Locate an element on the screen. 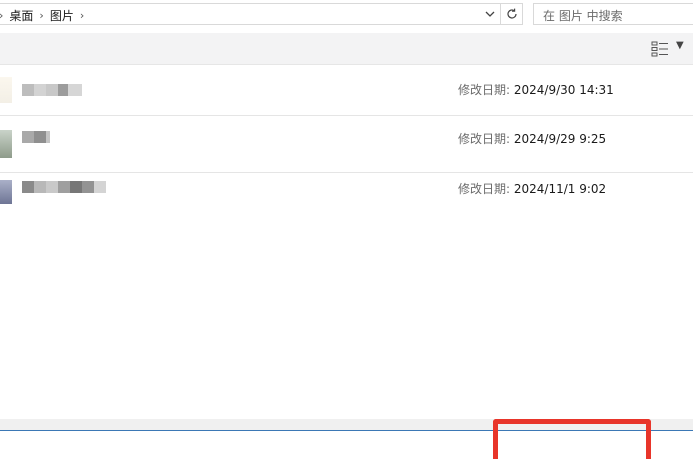 Image resolution: width=693 pixels, height=459 pixels. modified-date-value: 2024/9/30 14:31 is located at coordinates (563, 90).